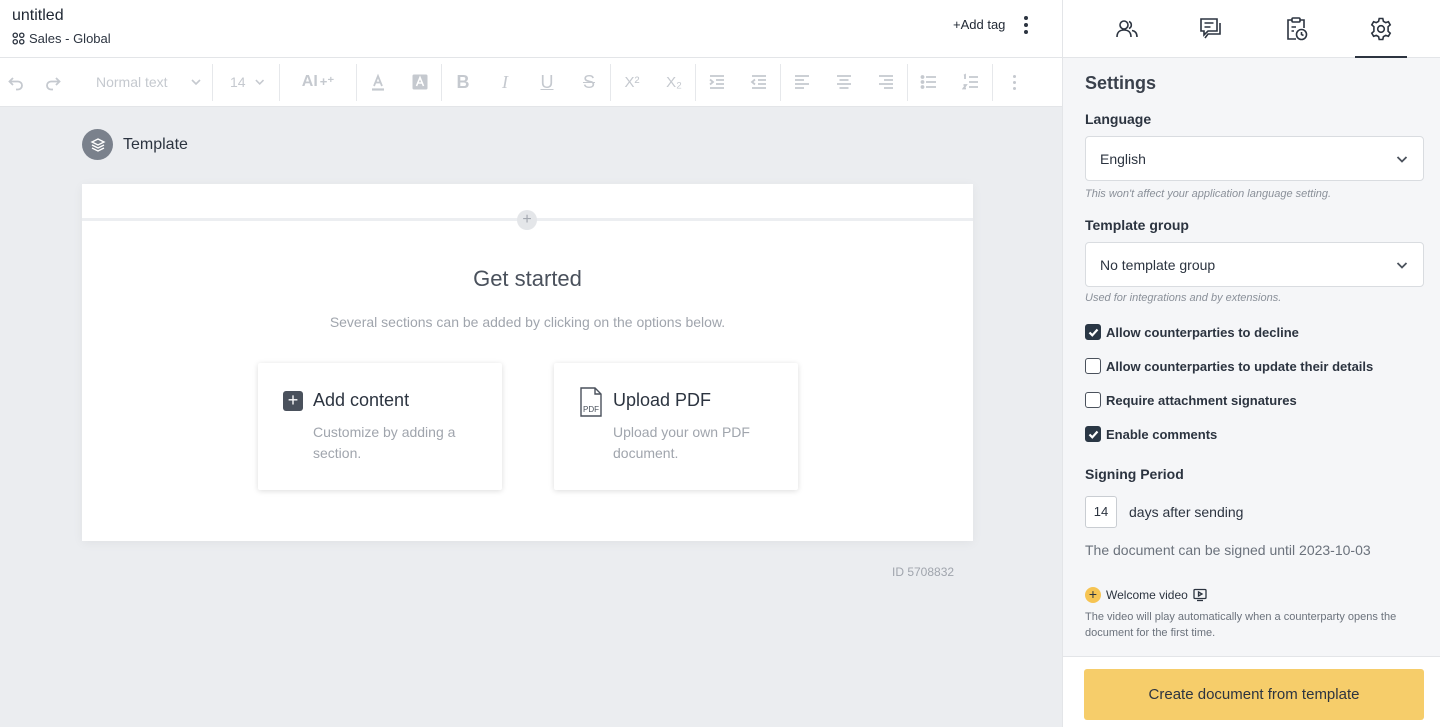  Describe the element at coordinates (1101, 512) in the screenshot. I see `signing-days-input: 14` at that location.